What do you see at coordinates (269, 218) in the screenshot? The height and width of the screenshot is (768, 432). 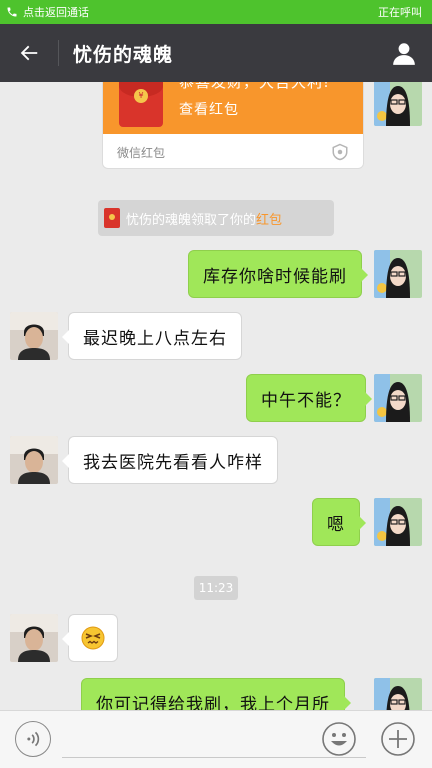 I see `notice-link-red-packet: 红包` at bounding box center [269, 218].